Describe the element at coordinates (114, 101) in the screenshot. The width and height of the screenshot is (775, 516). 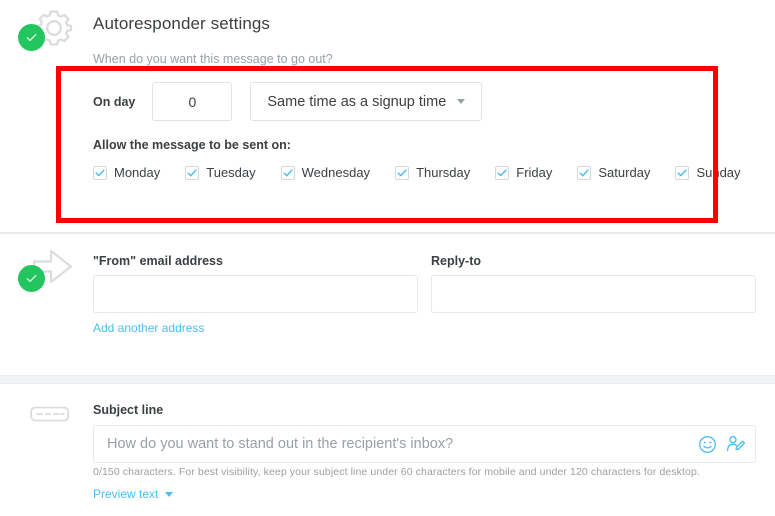
I see `on-day-label: On day` at that location.